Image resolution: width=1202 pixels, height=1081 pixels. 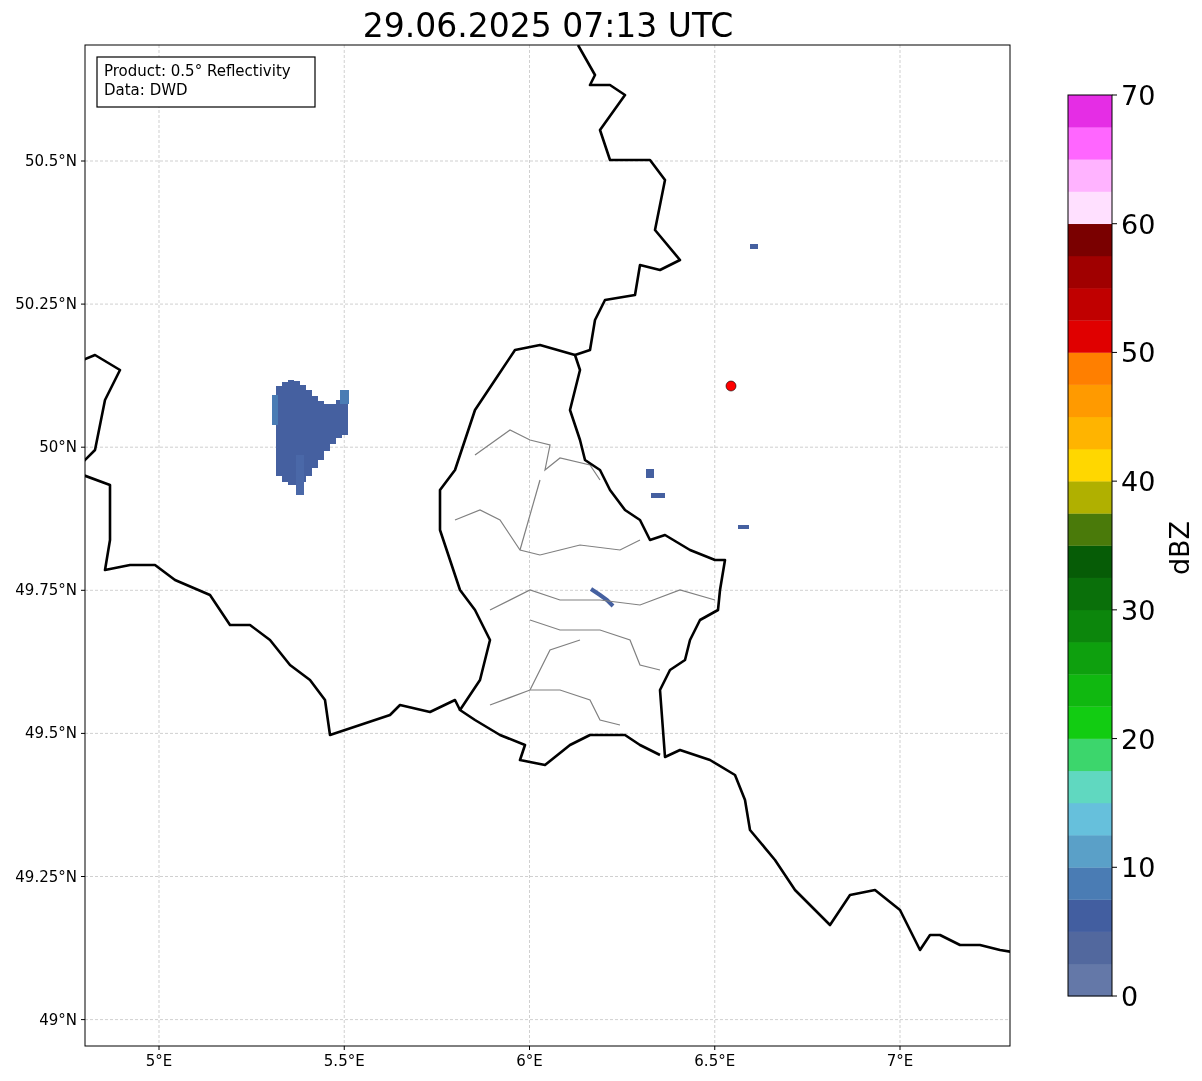 I want to click on colorbar-tick-label: 20, so click(x=1138, y=739).